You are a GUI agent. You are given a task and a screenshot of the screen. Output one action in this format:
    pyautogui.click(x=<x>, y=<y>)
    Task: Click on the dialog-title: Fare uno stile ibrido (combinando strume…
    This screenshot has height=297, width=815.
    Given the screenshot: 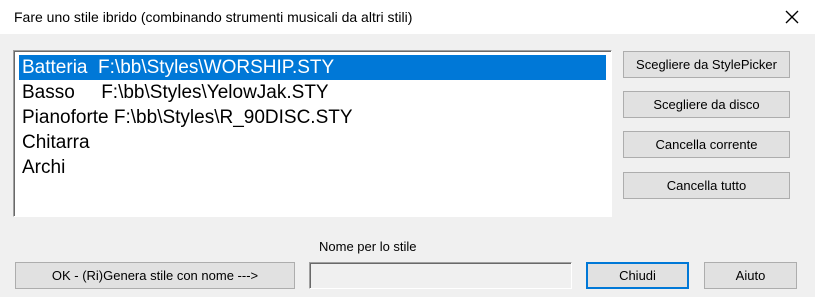 What is the action you would take?
    pyautogui.click(x=213, y=17)
    